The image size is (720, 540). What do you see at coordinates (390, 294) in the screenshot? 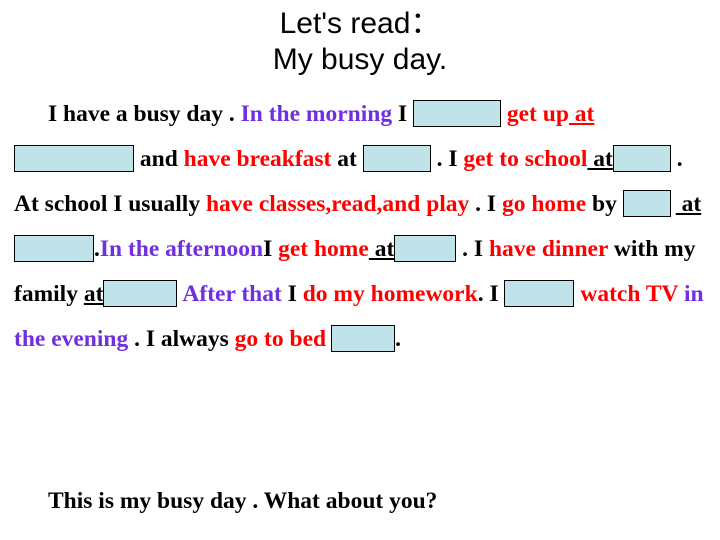
I see `phrase-do-my-homework: do my homework` at bounding box center [390, 294].